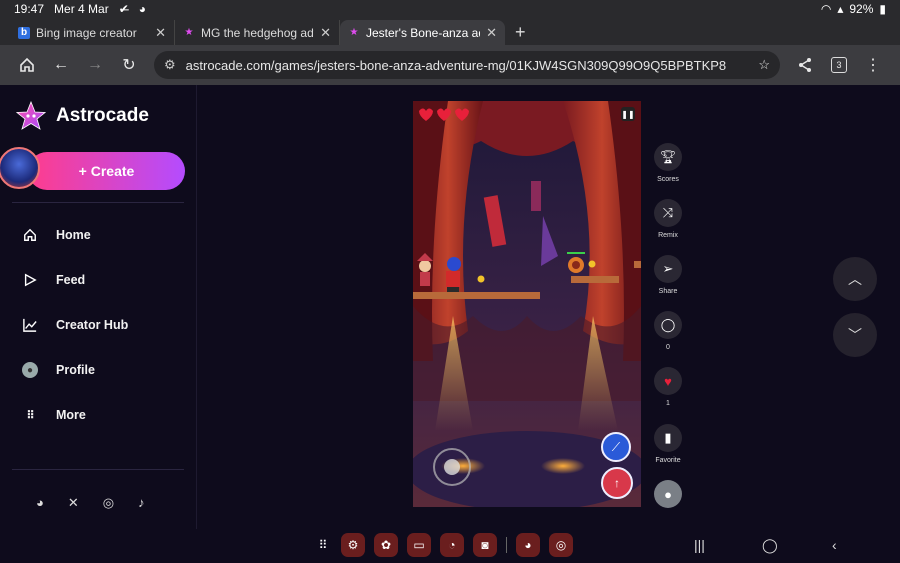  I want to click on recents-icon: |||, so click(699, 545).